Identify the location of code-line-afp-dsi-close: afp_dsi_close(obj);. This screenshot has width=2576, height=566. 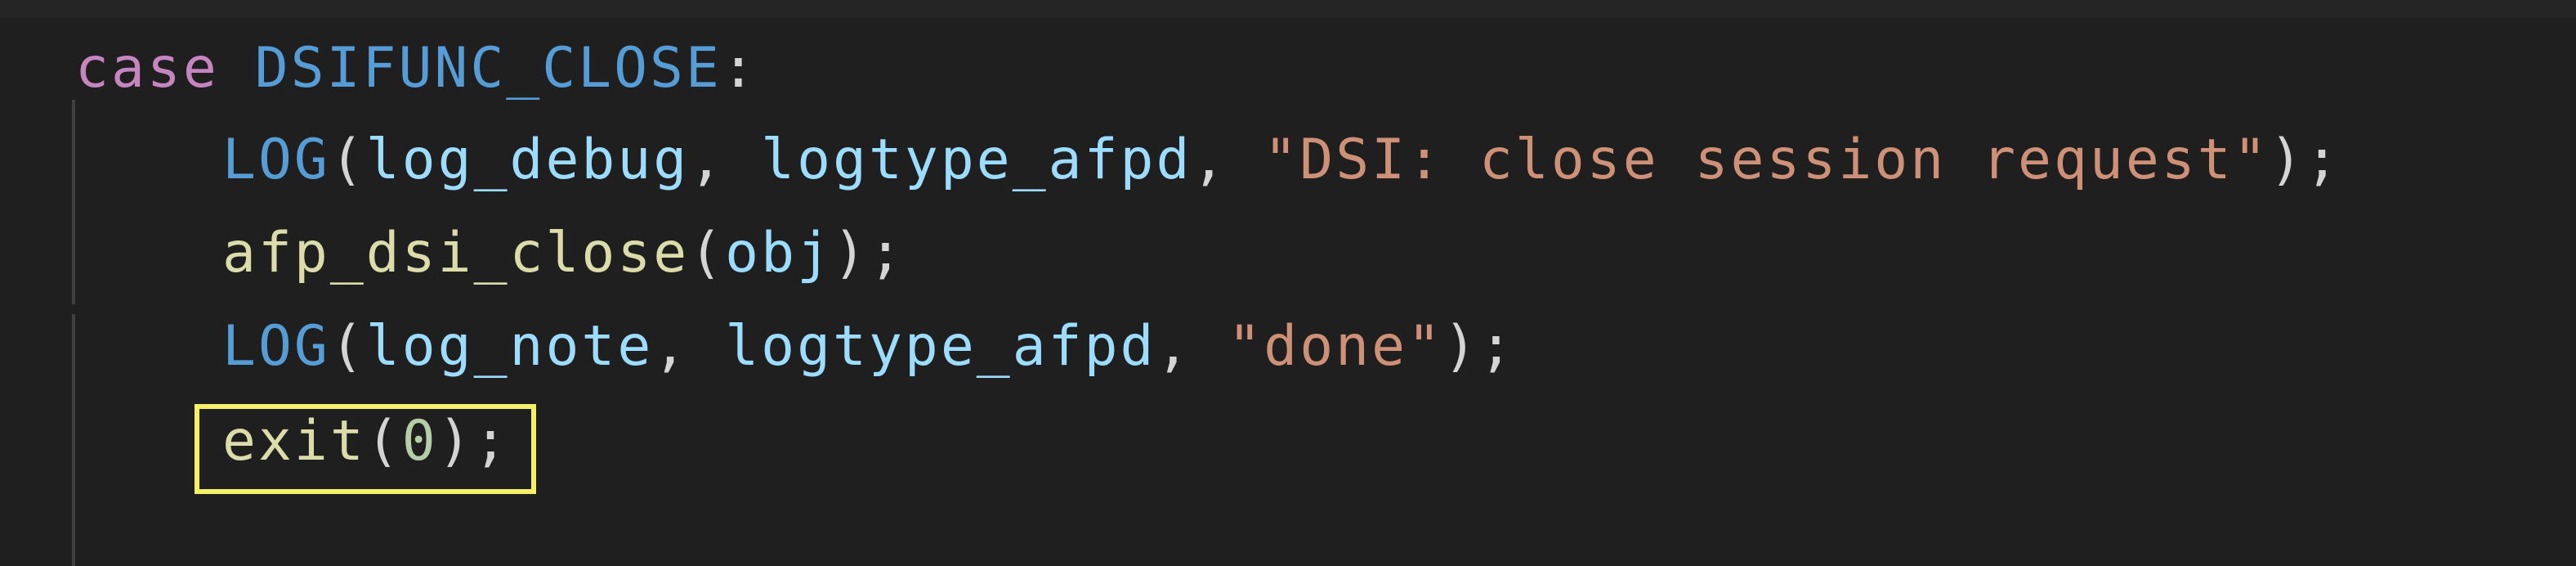
(563, 253).